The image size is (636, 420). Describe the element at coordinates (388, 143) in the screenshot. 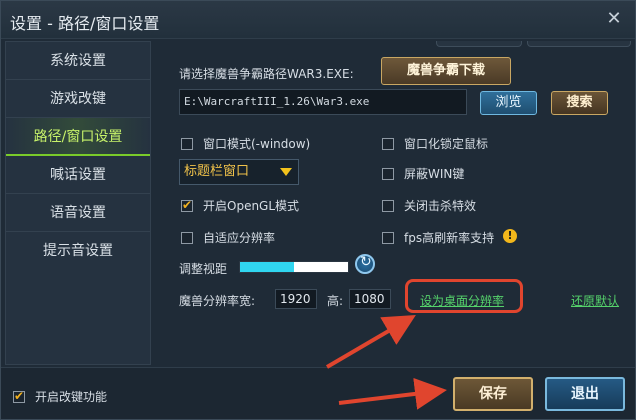

I see `lock-mouse-box` at that location.